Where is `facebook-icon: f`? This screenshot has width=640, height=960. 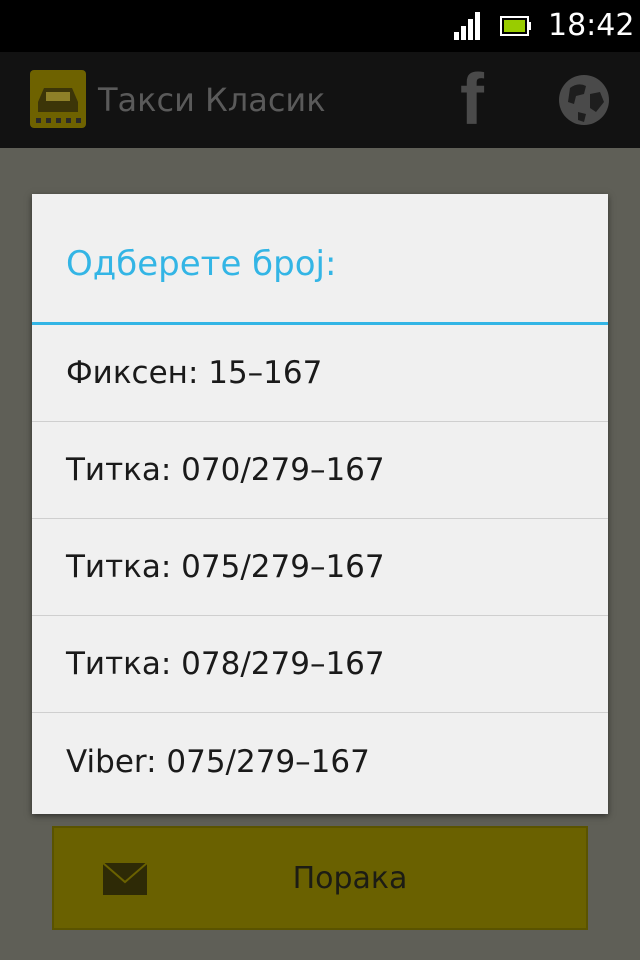
facebook-icon: f is located at coordinates (472, 100).